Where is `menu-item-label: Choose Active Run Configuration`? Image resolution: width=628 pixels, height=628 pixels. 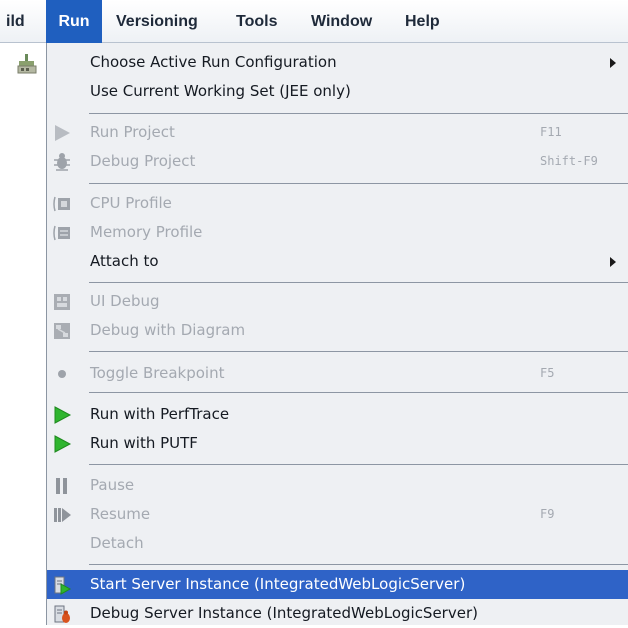
menu-item-label: Choose Active Run Configuration is located at coordinates (213, 62).